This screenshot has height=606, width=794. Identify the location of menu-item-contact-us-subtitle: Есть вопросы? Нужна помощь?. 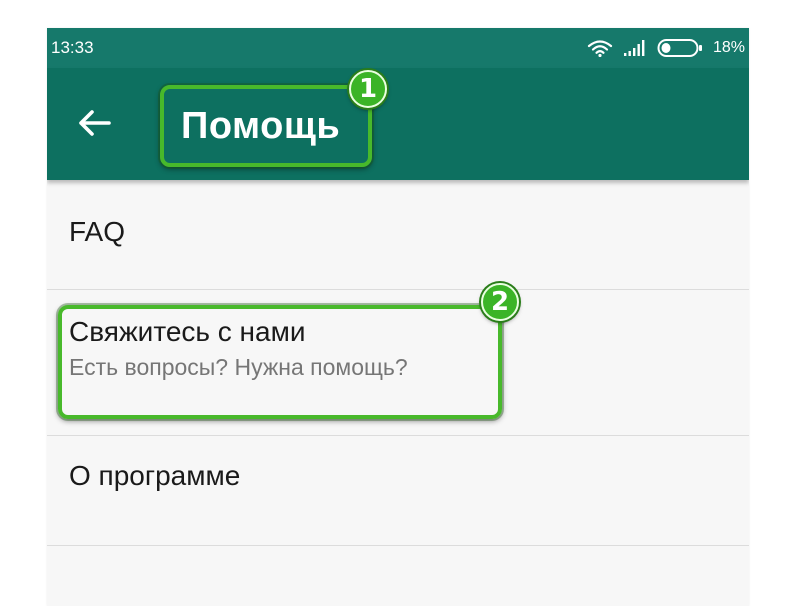
(238, 367).